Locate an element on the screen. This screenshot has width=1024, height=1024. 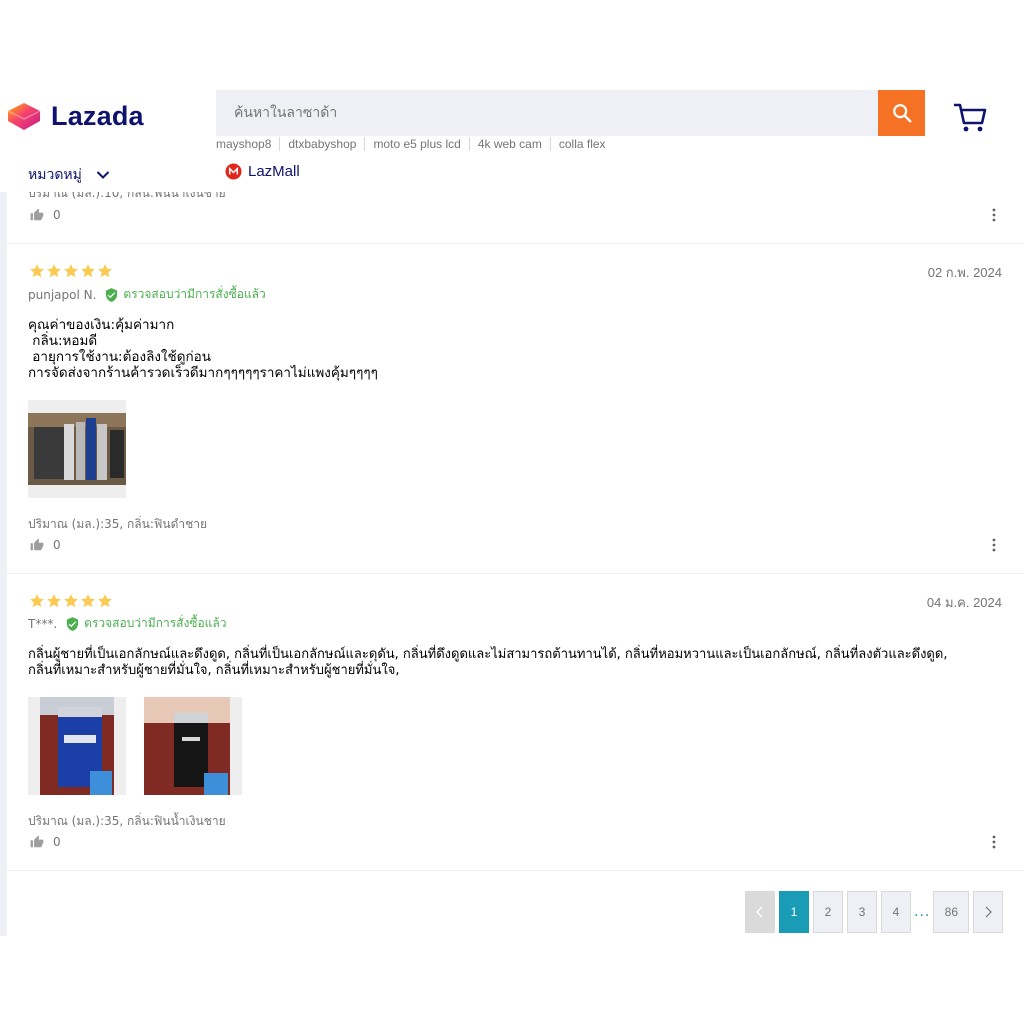
search-bar is located at coordinates (547, 113).